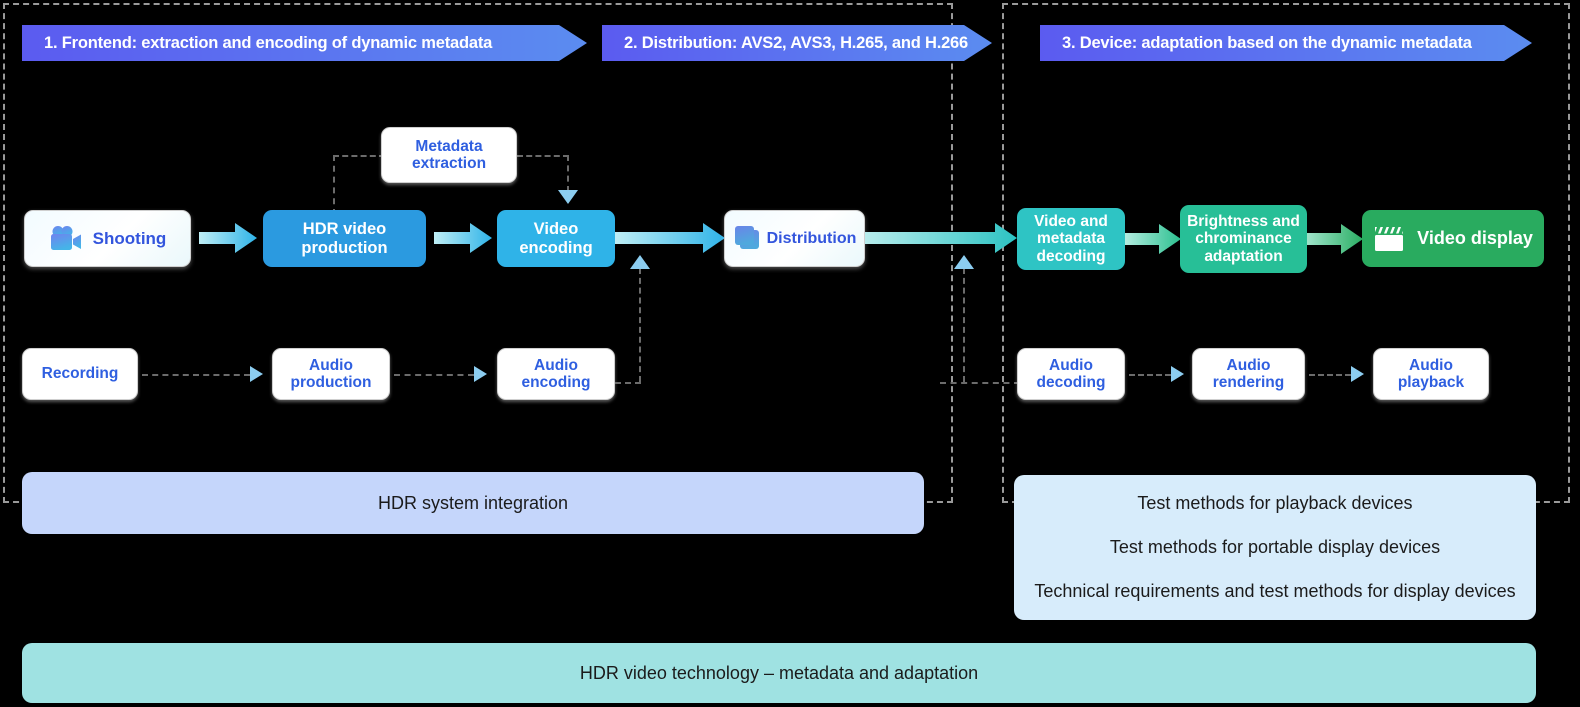 This screenshot has height=707, width=1580. Describe the element at coordinates (463, 238) in the screenshot. I see `arrow-hdr-production-to-video-encoding` at that location.